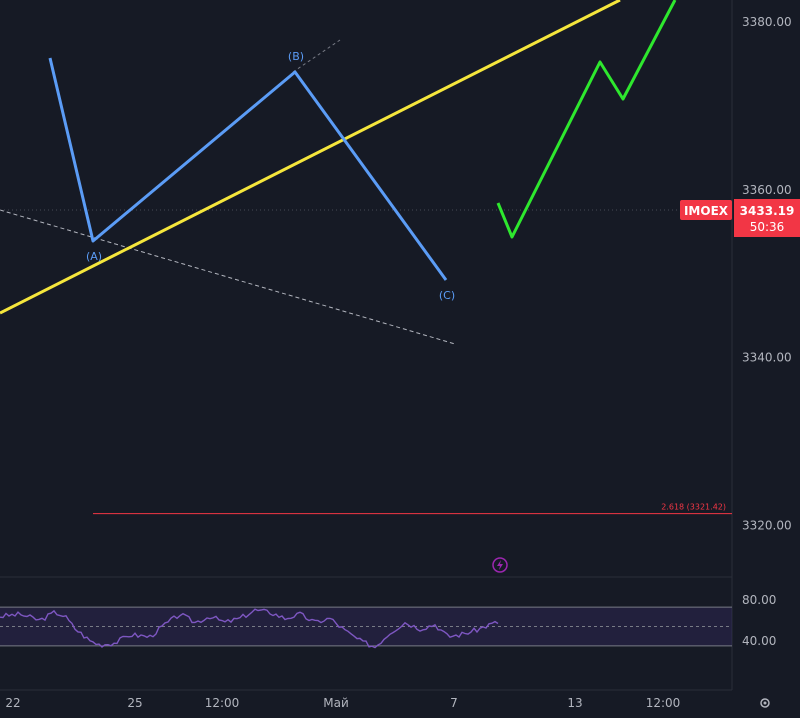 This screenshot has height=718, width=800. I want to click on oscillator-tick-label: 80.00, so click(759, 600).